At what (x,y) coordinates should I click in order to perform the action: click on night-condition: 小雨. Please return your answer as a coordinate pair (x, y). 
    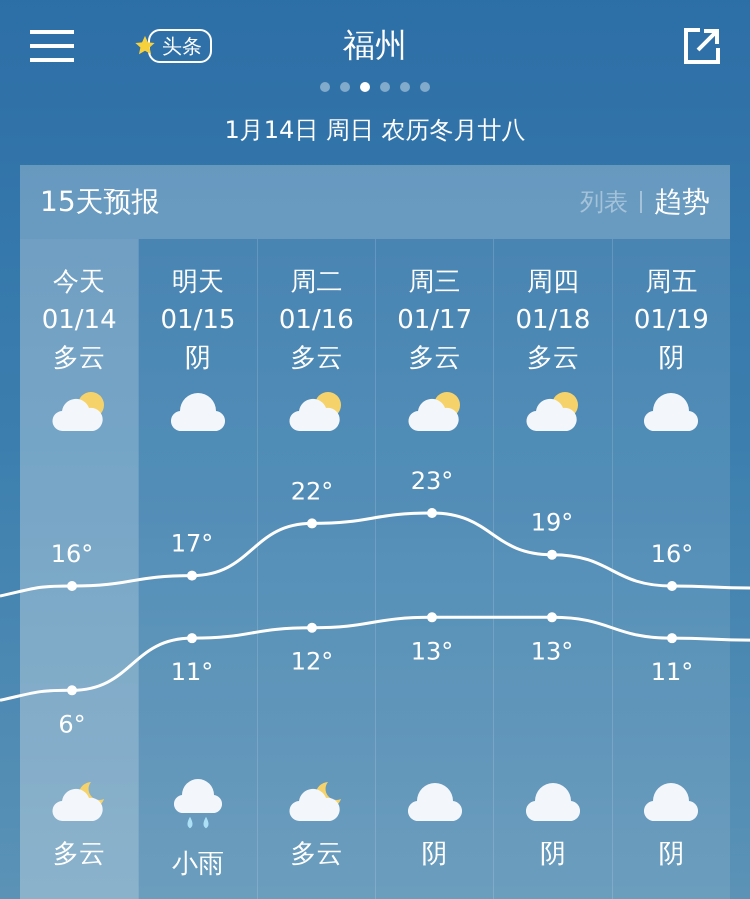
    Looking at the image, I should click on (198, 864).